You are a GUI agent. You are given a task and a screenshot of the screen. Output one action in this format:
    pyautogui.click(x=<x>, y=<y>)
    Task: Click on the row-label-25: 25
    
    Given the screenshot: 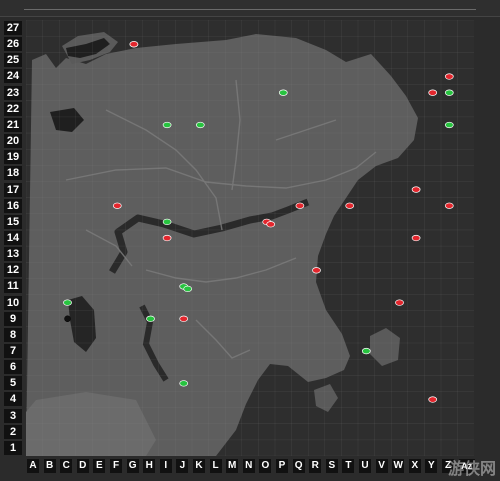 What is the action you would take?
    pyautogui.click(x=13, y=60)
    